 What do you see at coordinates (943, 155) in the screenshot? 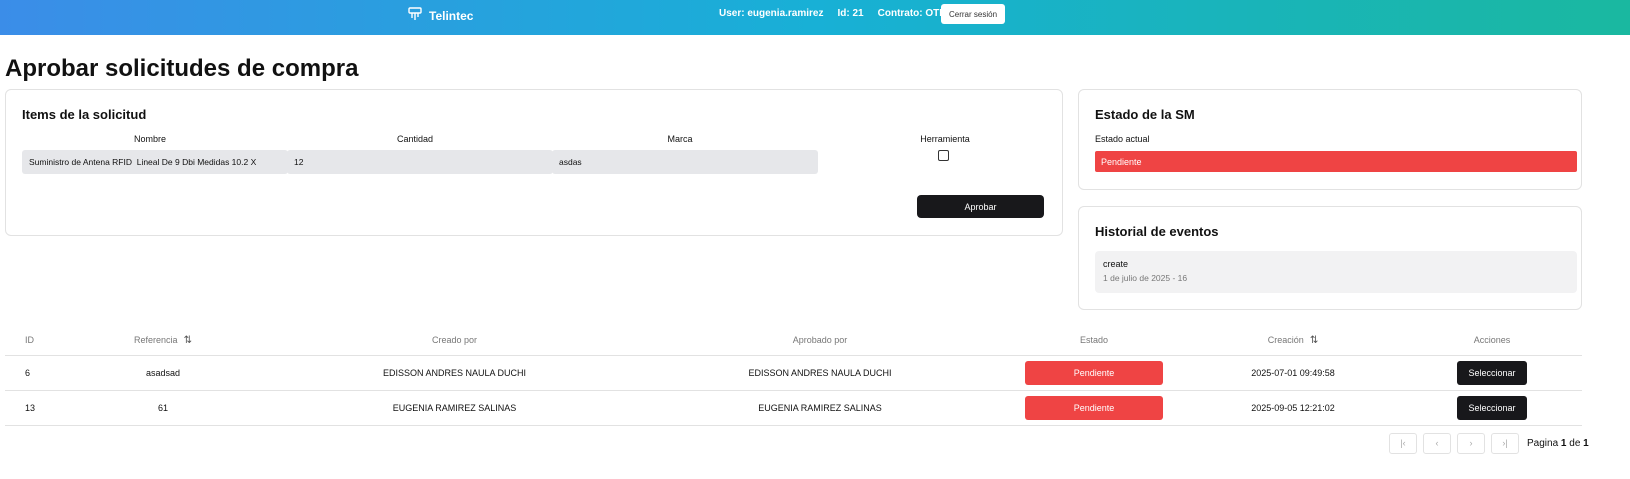
I see `herramienta-checkbox` at bounding box center [943, 155].